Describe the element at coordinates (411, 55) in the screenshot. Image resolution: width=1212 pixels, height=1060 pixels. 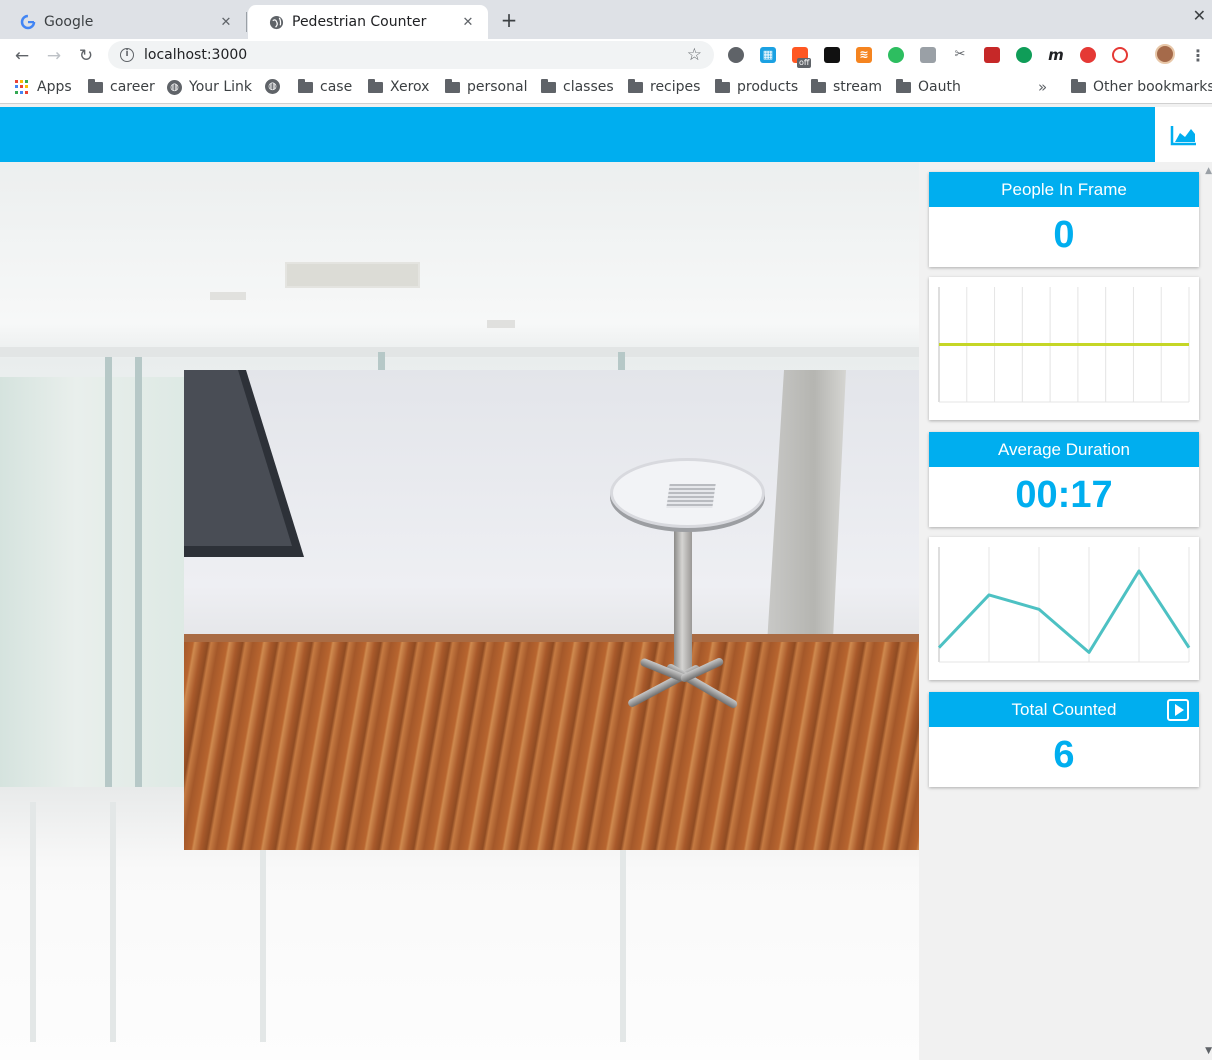
I see `address-bar: i localhost:3000 ☆` at that location.